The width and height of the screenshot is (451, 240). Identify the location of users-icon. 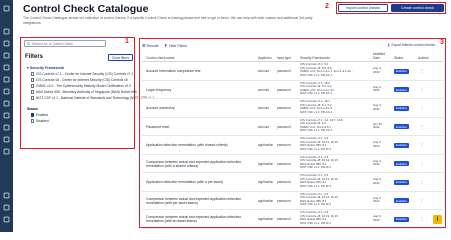
(6, 91).